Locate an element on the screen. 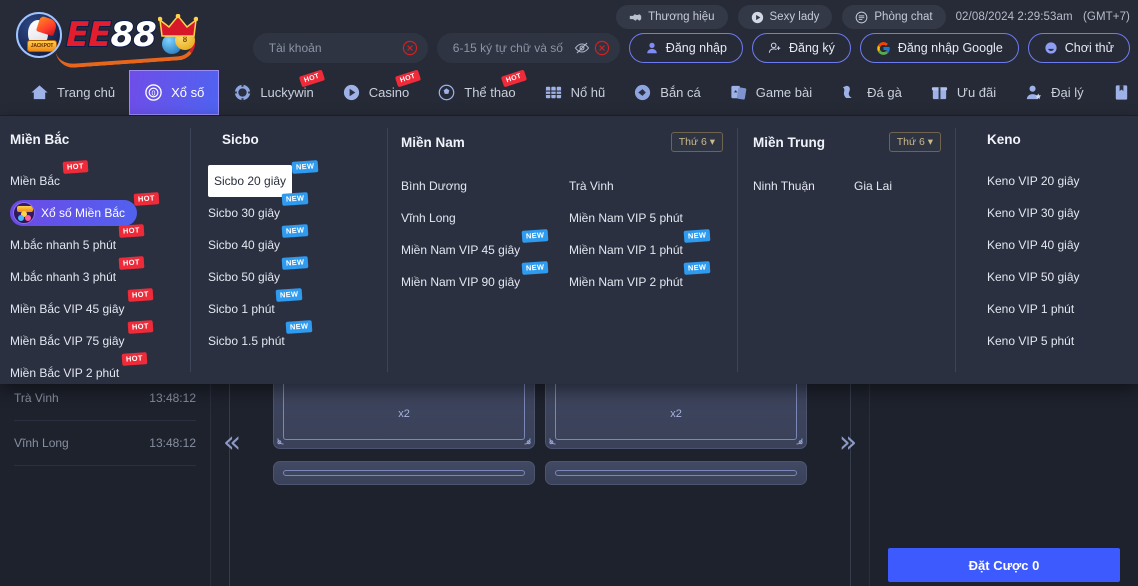  nav-item-luckywin: Luckywin HOT is located at coordinates (273, 92).